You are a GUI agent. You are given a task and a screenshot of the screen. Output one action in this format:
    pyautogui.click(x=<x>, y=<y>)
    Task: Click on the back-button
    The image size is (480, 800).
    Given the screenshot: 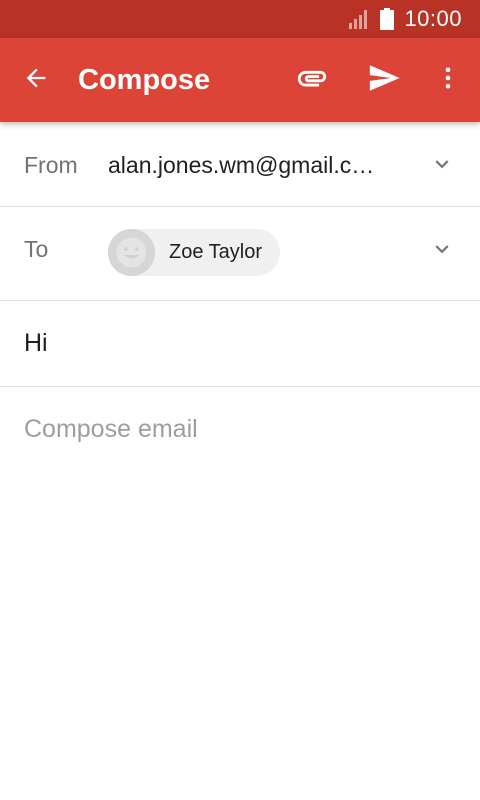 What is the action you would take?
    pyautogui.click(x=36, y=80)
    